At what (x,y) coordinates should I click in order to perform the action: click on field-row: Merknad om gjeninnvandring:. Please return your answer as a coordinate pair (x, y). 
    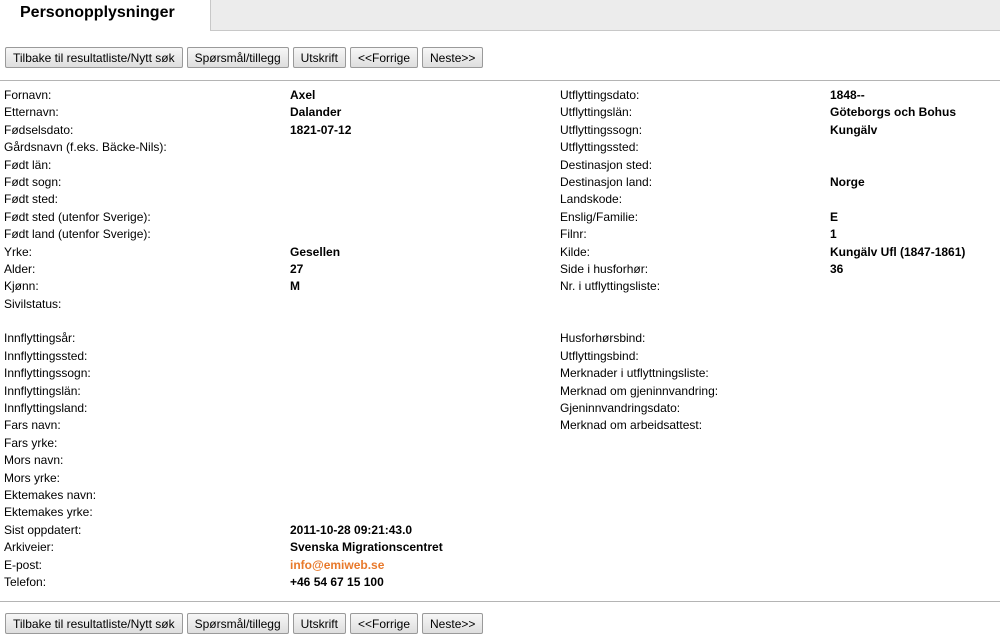
    Looking at the image, I should click on (780, 391).